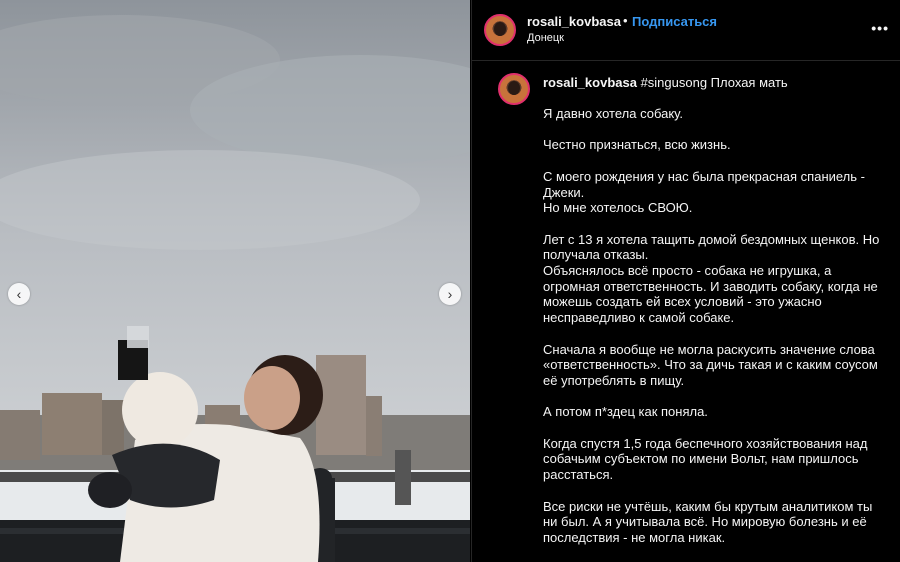  What do you see at coordinates (514, 89) in the screenshot?
I see `caption-avatar` at bounding box center [514, 89].